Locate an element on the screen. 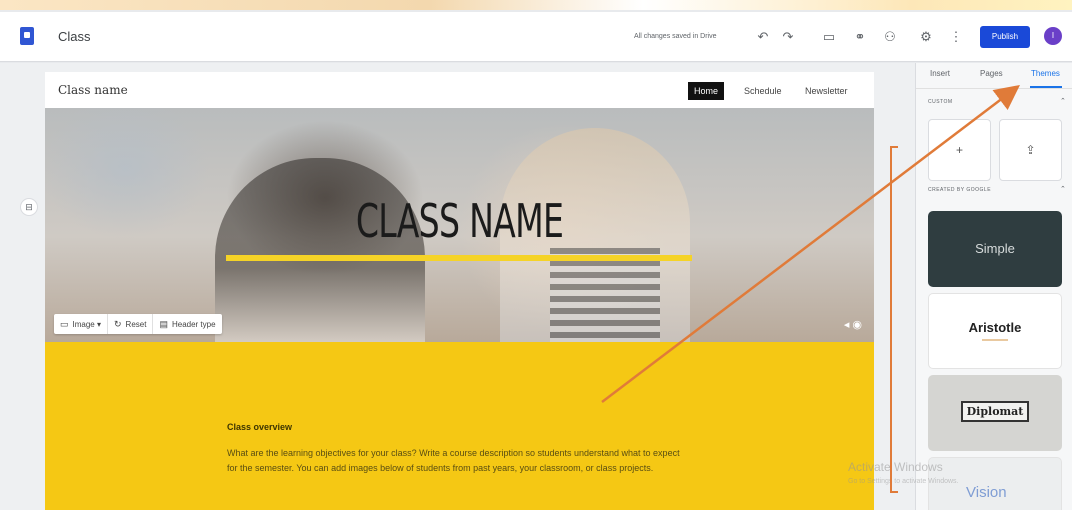 The image size is (1072, 510). redo-icon: ↷ is located at coordinates (788, 37).